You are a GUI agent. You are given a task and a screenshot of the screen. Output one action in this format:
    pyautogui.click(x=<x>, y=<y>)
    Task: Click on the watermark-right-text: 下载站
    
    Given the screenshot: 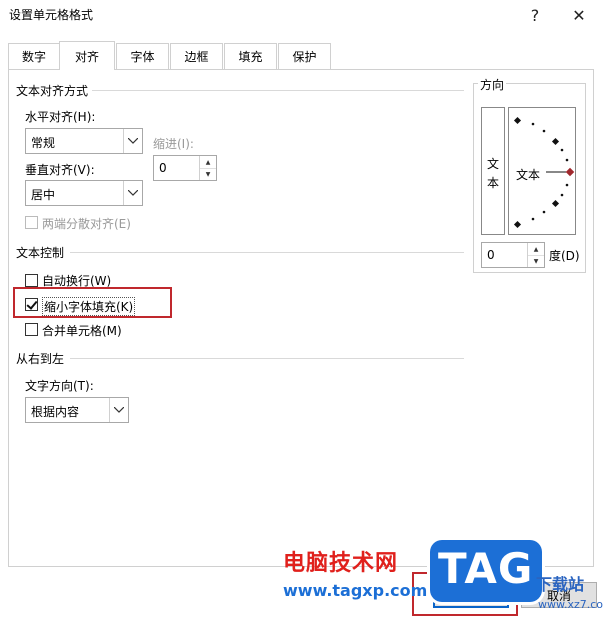 What is the action you would take?
    pyautogui.click(x=560, y=584)
    